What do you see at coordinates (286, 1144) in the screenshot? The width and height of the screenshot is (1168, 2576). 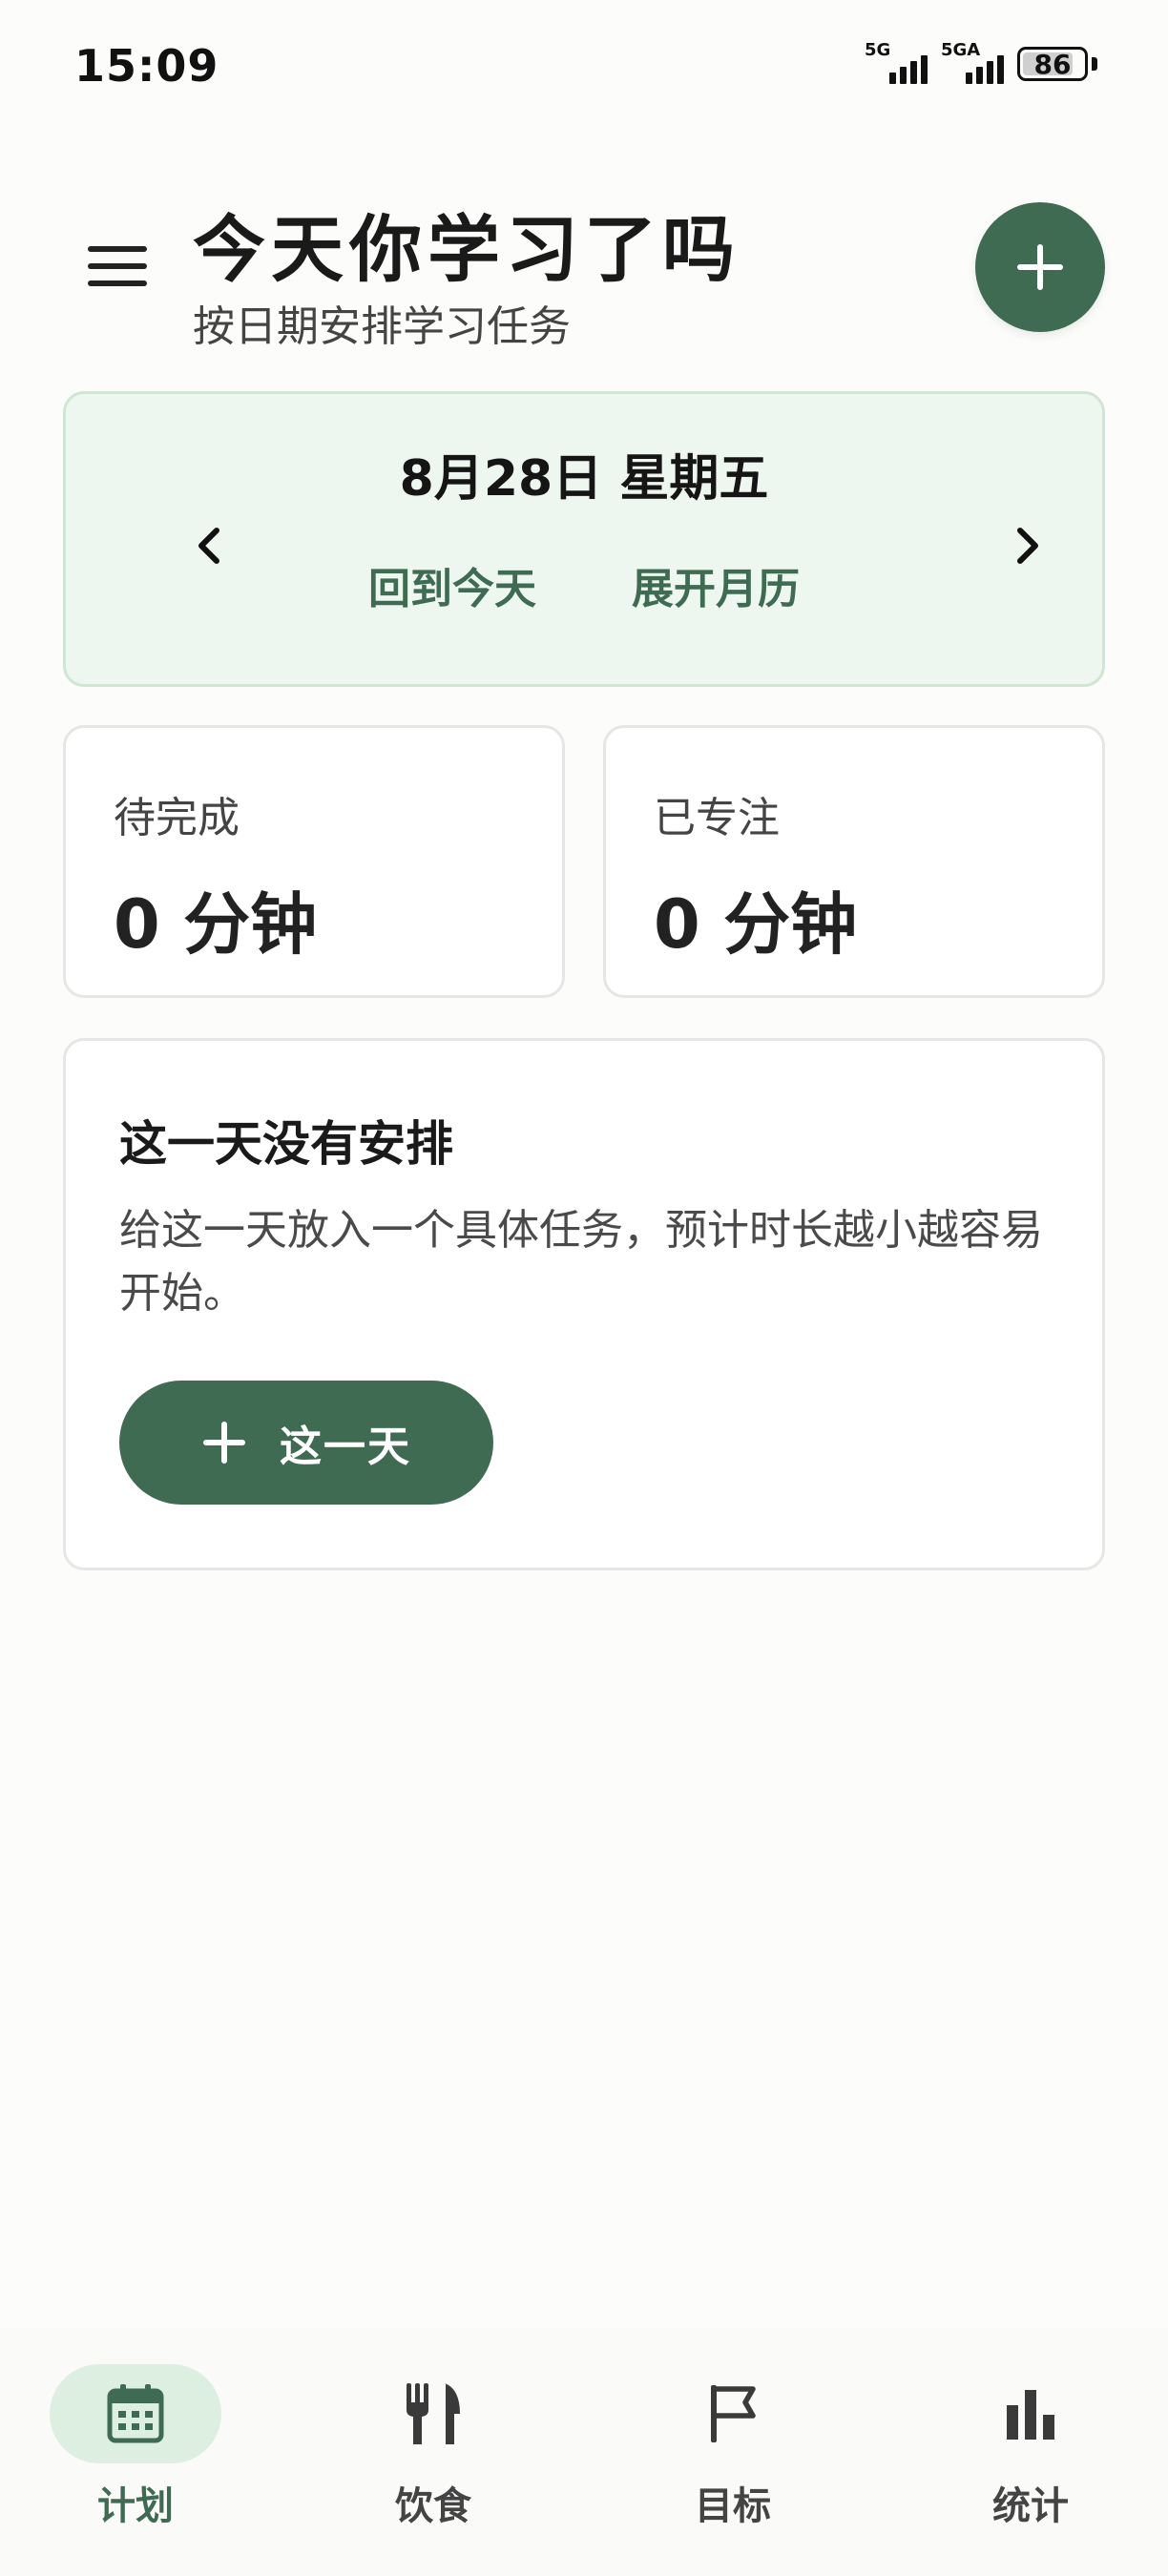 I see `empty-state-title: 这一天没有安排` at bounding box center [286, 1144].